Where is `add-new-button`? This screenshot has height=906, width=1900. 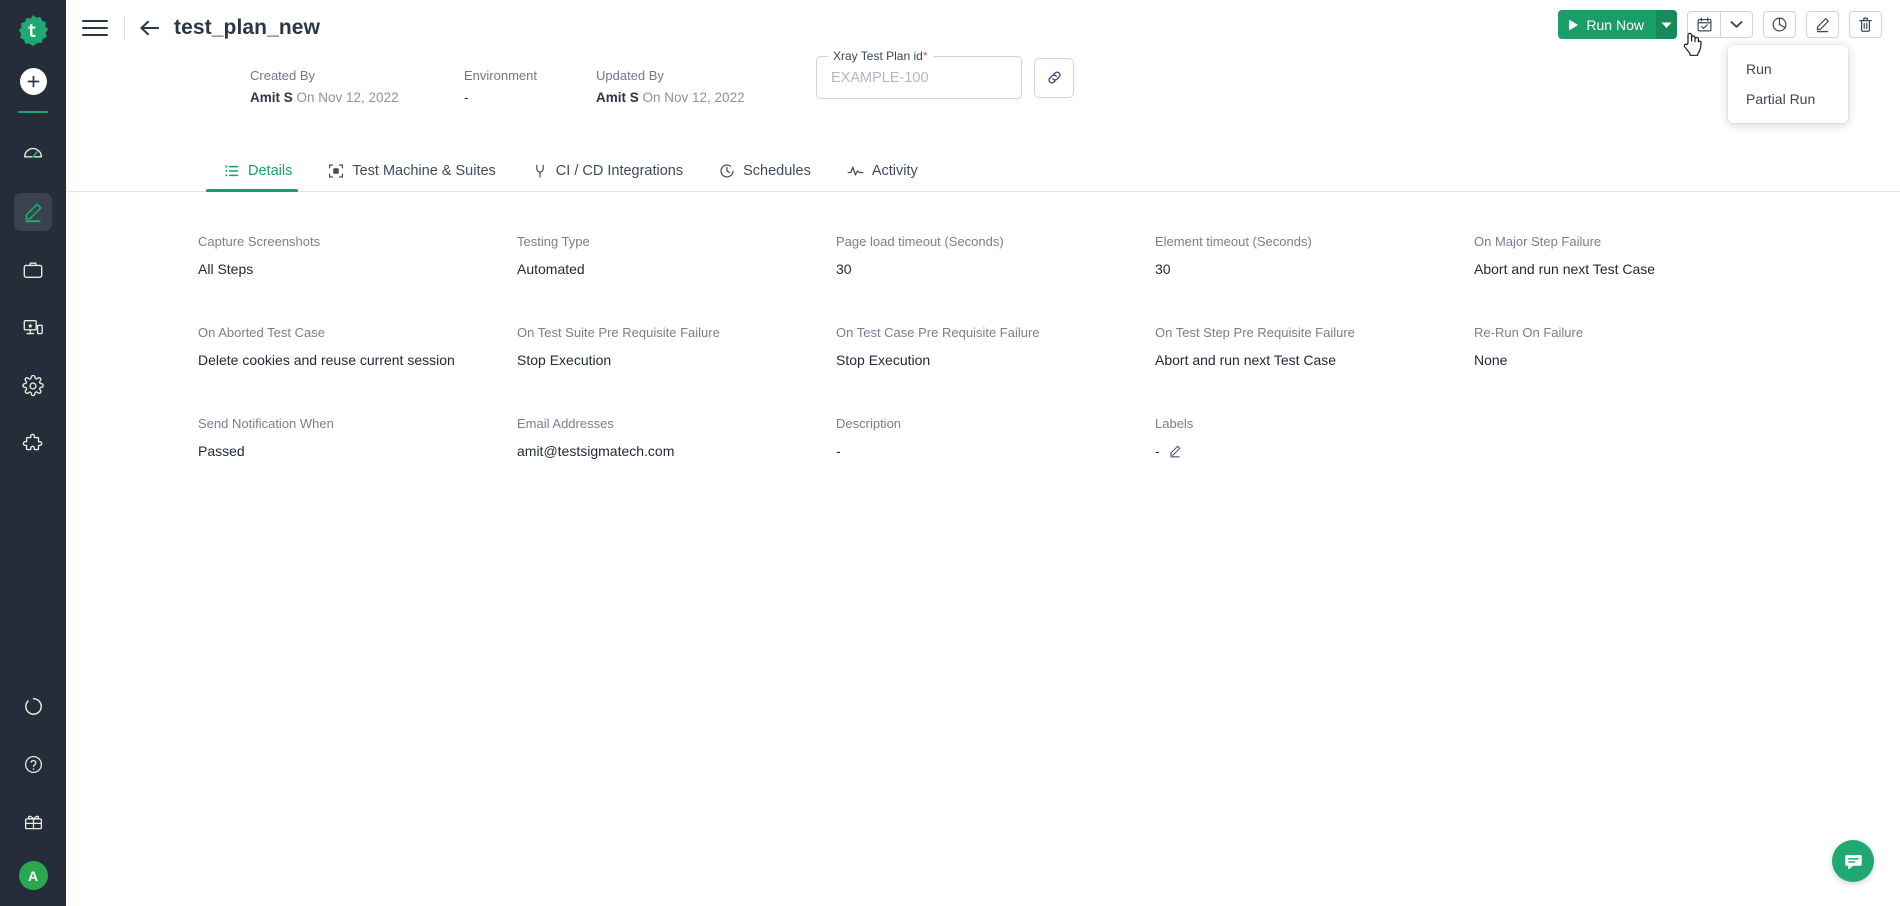
add-new-button is located at coordinates (33, 81).